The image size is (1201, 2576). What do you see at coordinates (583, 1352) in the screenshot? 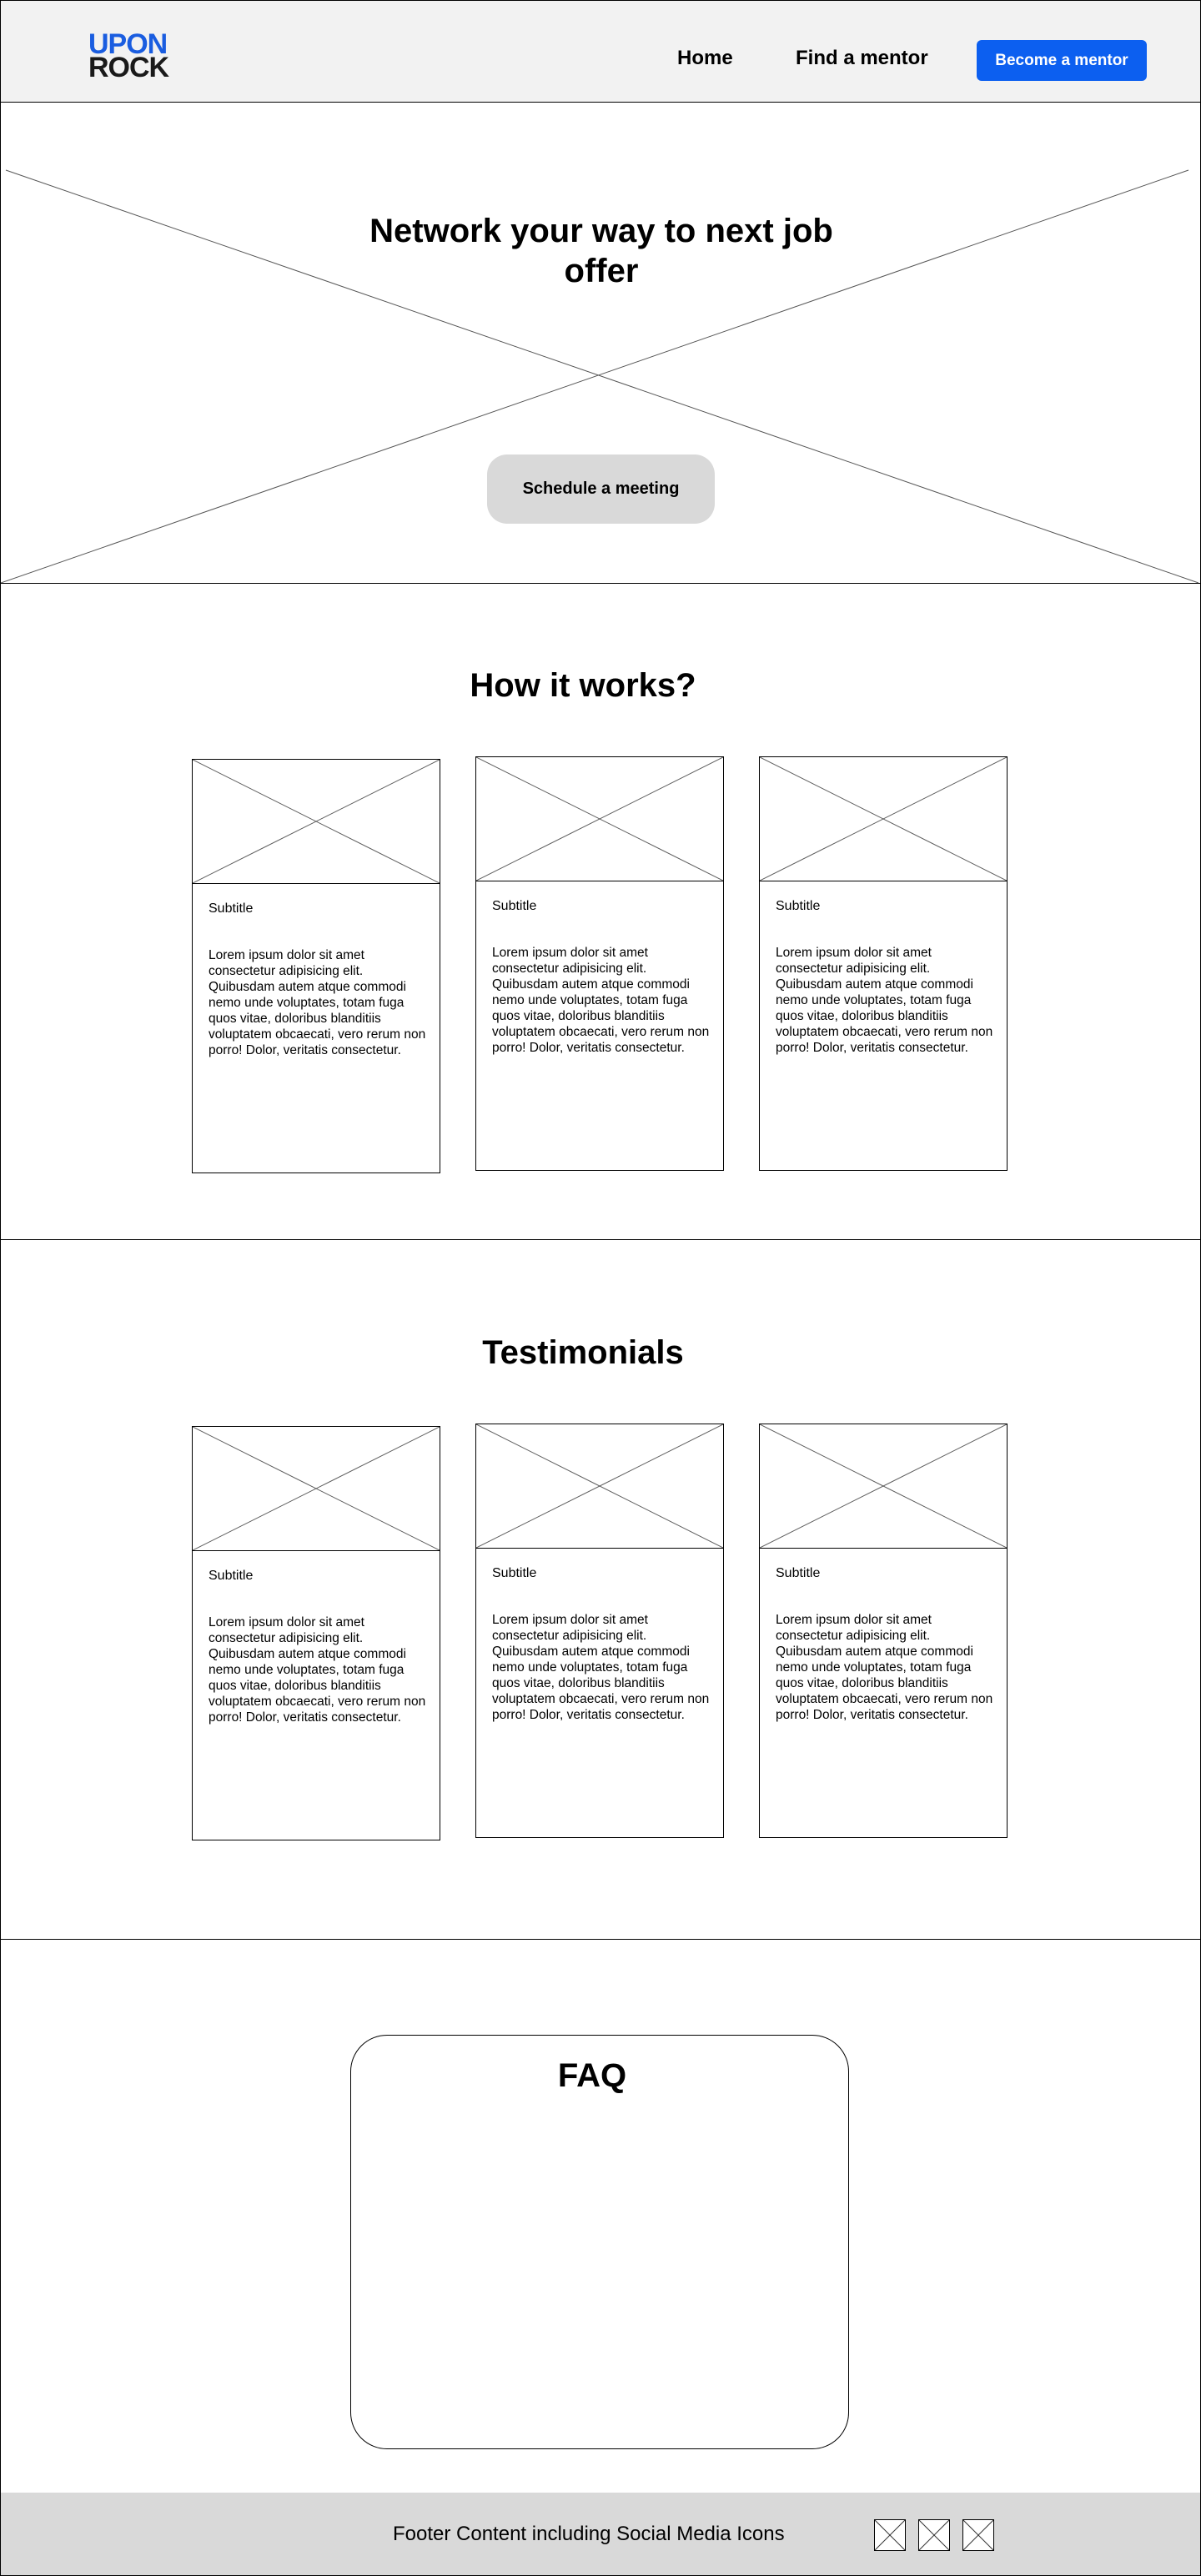
I see `section-title: Testimonials` at bounding box center [583, 1352].